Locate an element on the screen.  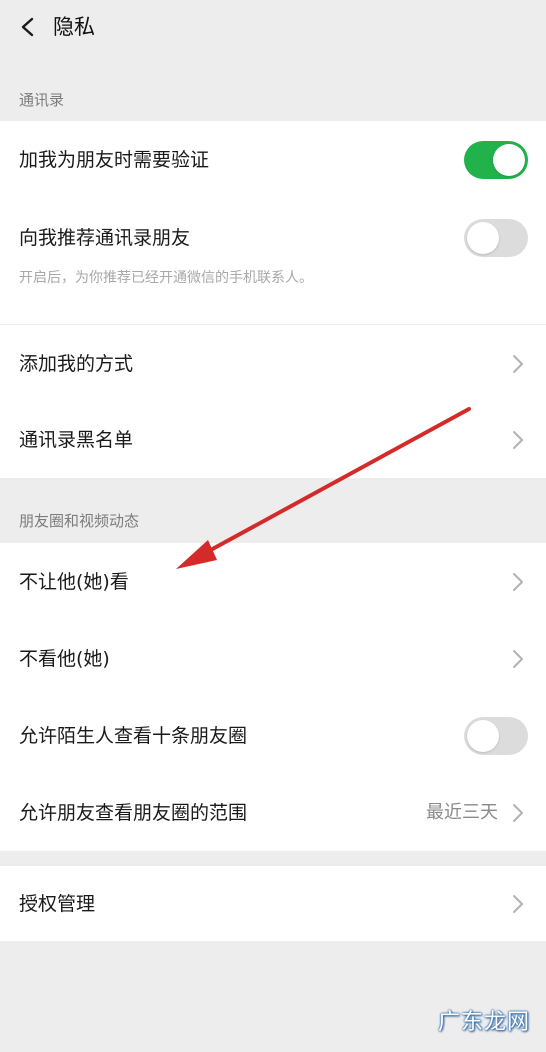
row-contacts-blacklist: 通讯录黑名单 is located at coordinates (273, 440).